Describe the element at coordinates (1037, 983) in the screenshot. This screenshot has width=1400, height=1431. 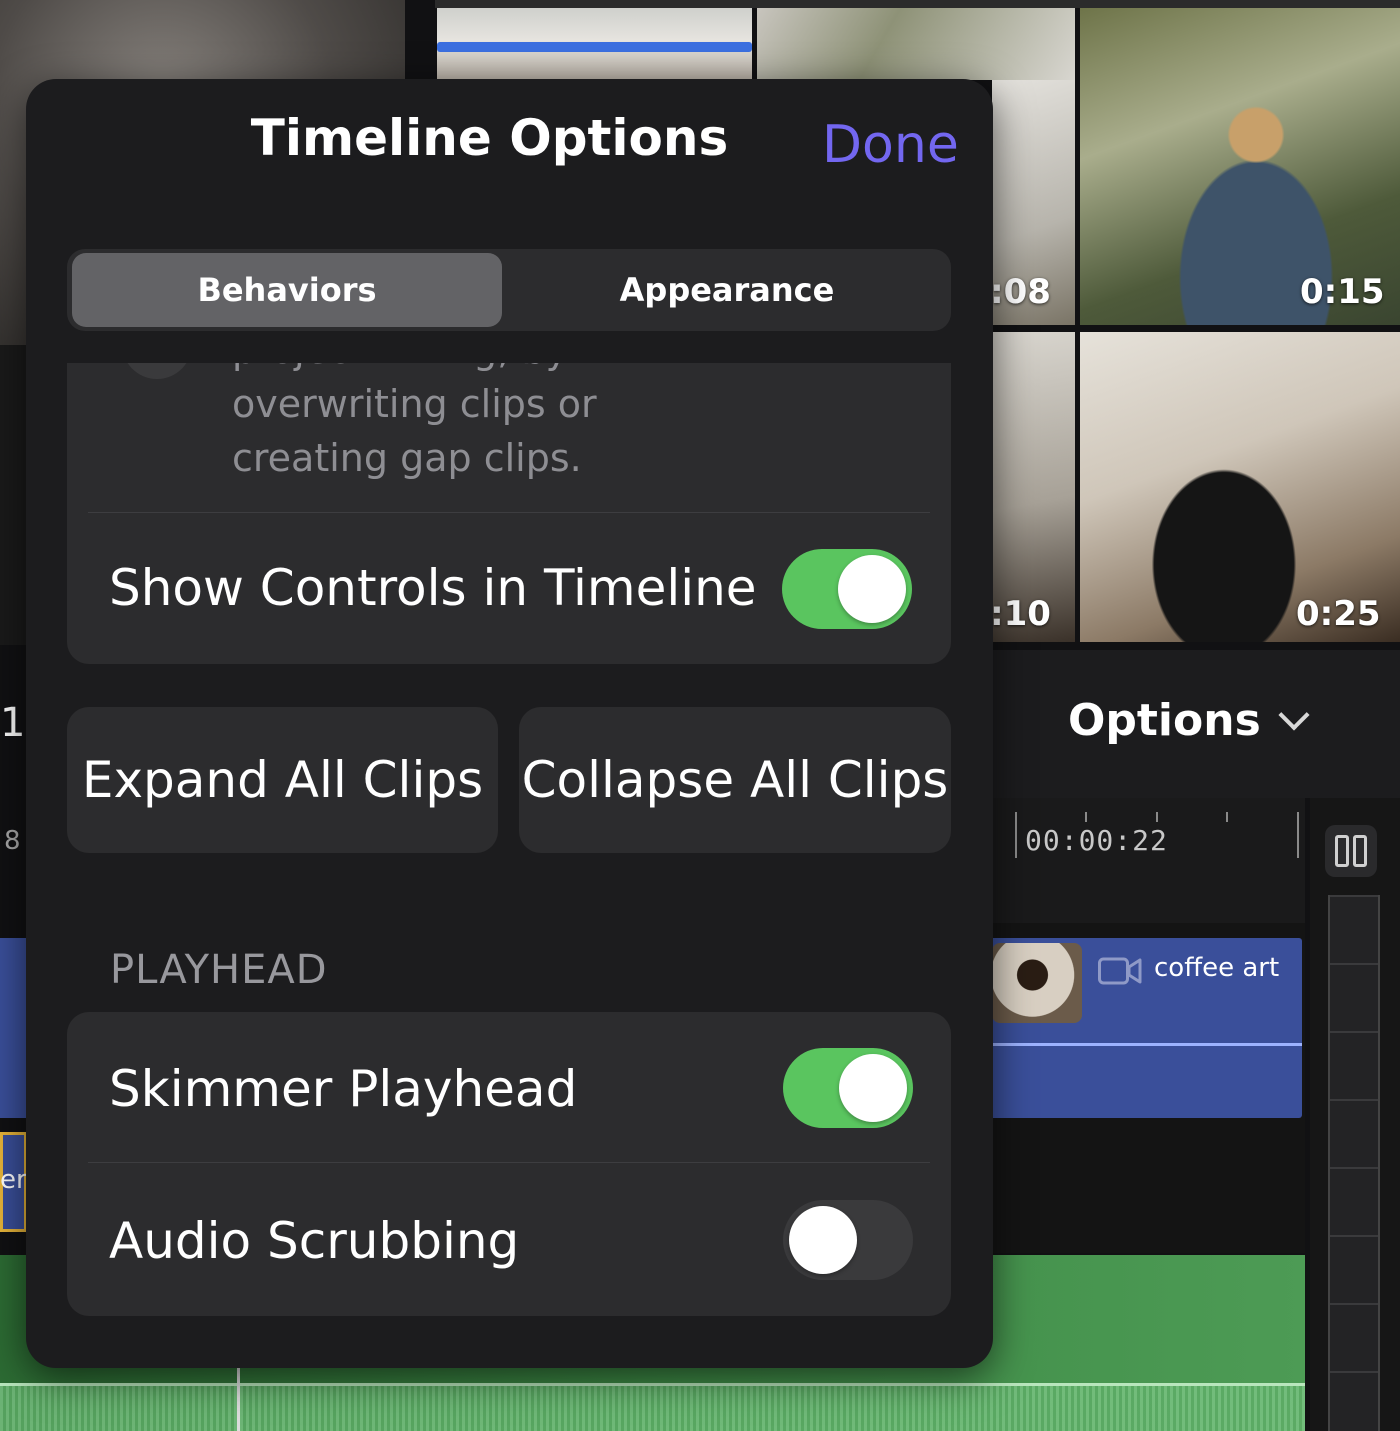
I see `clip-thumbnail` at that location.